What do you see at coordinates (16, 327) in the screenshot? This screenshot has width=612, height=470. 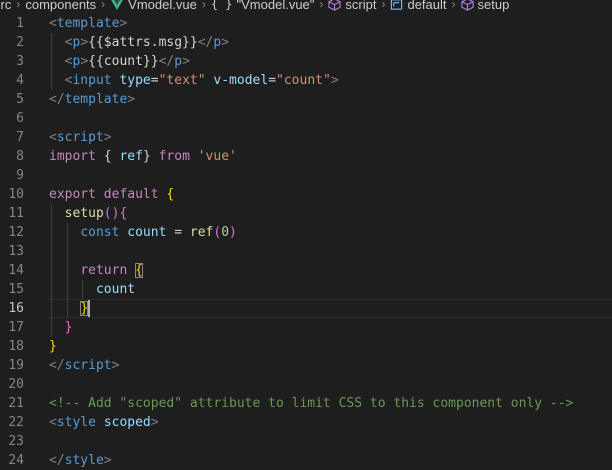 I see `line-number: 17` at bounding box center [16, 327].